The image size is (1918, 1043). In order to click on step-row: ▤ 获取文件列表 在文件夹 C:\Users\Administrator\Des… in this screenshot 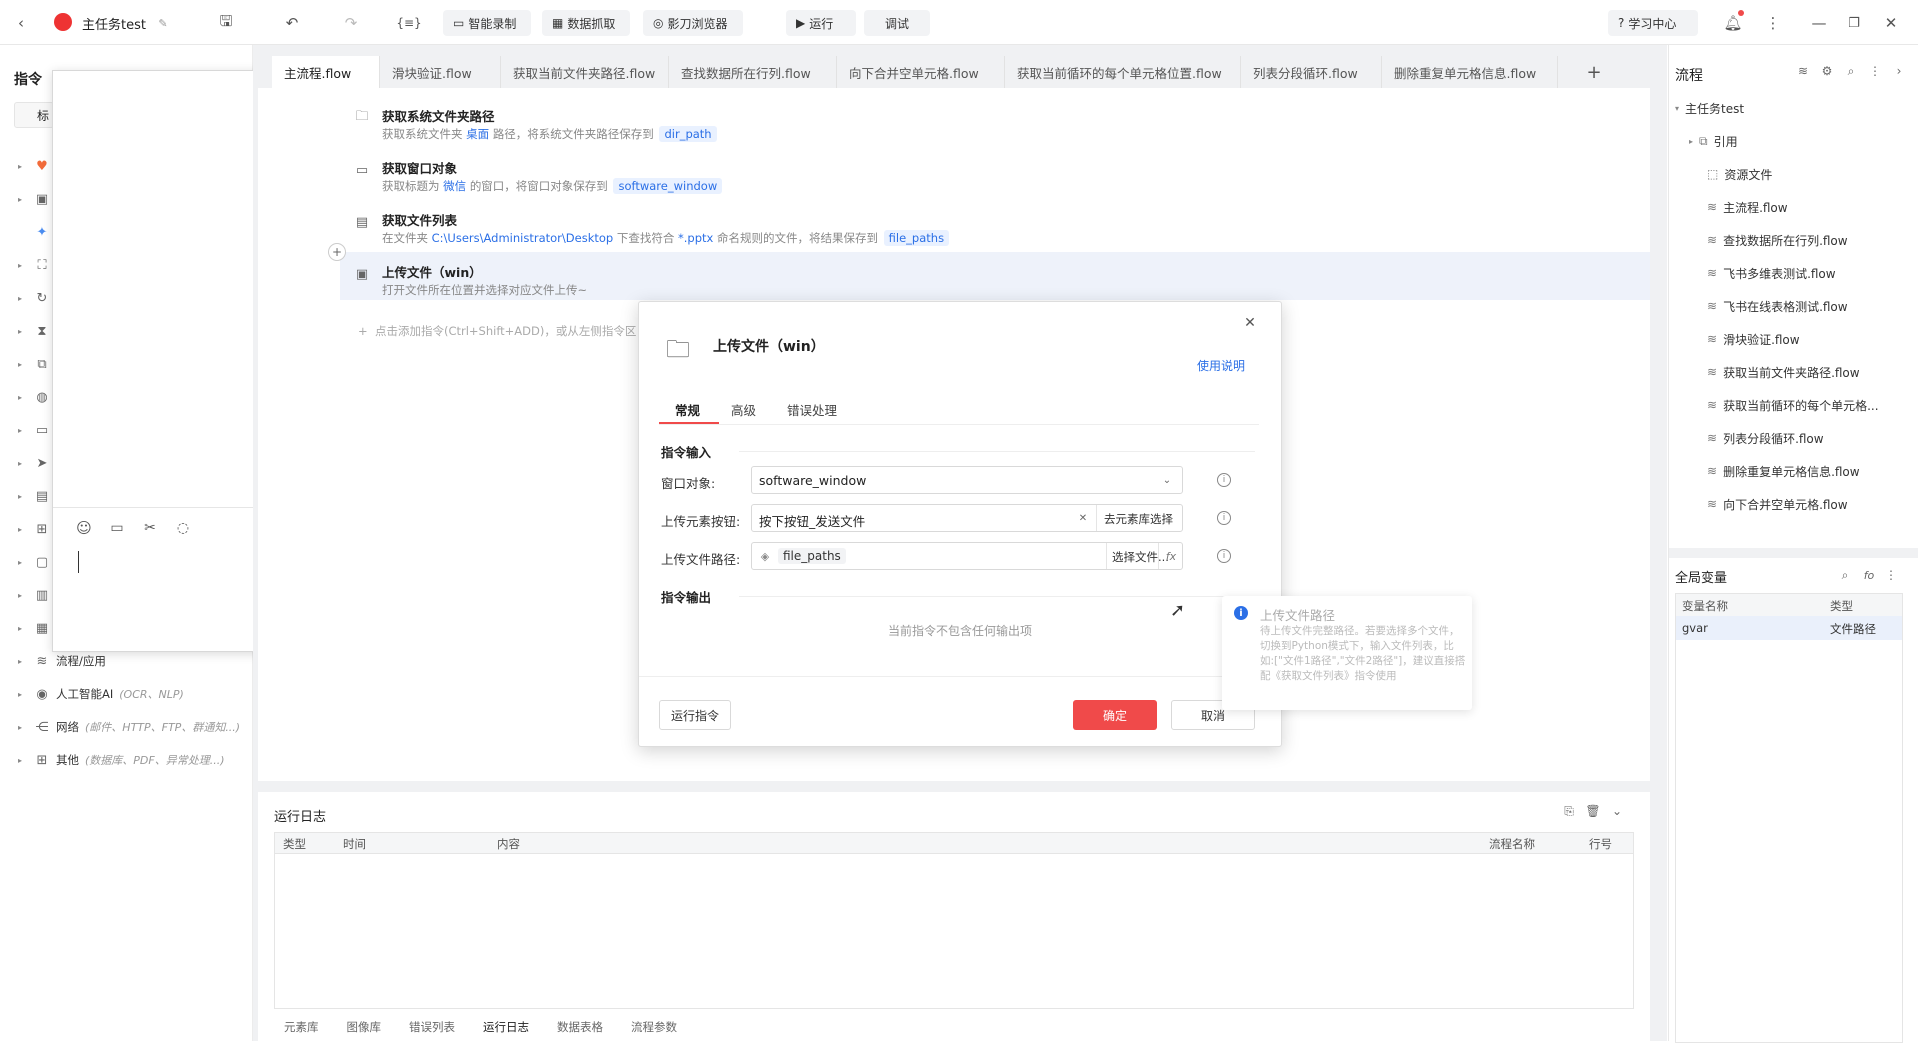, I will do `click(995, 224)`.